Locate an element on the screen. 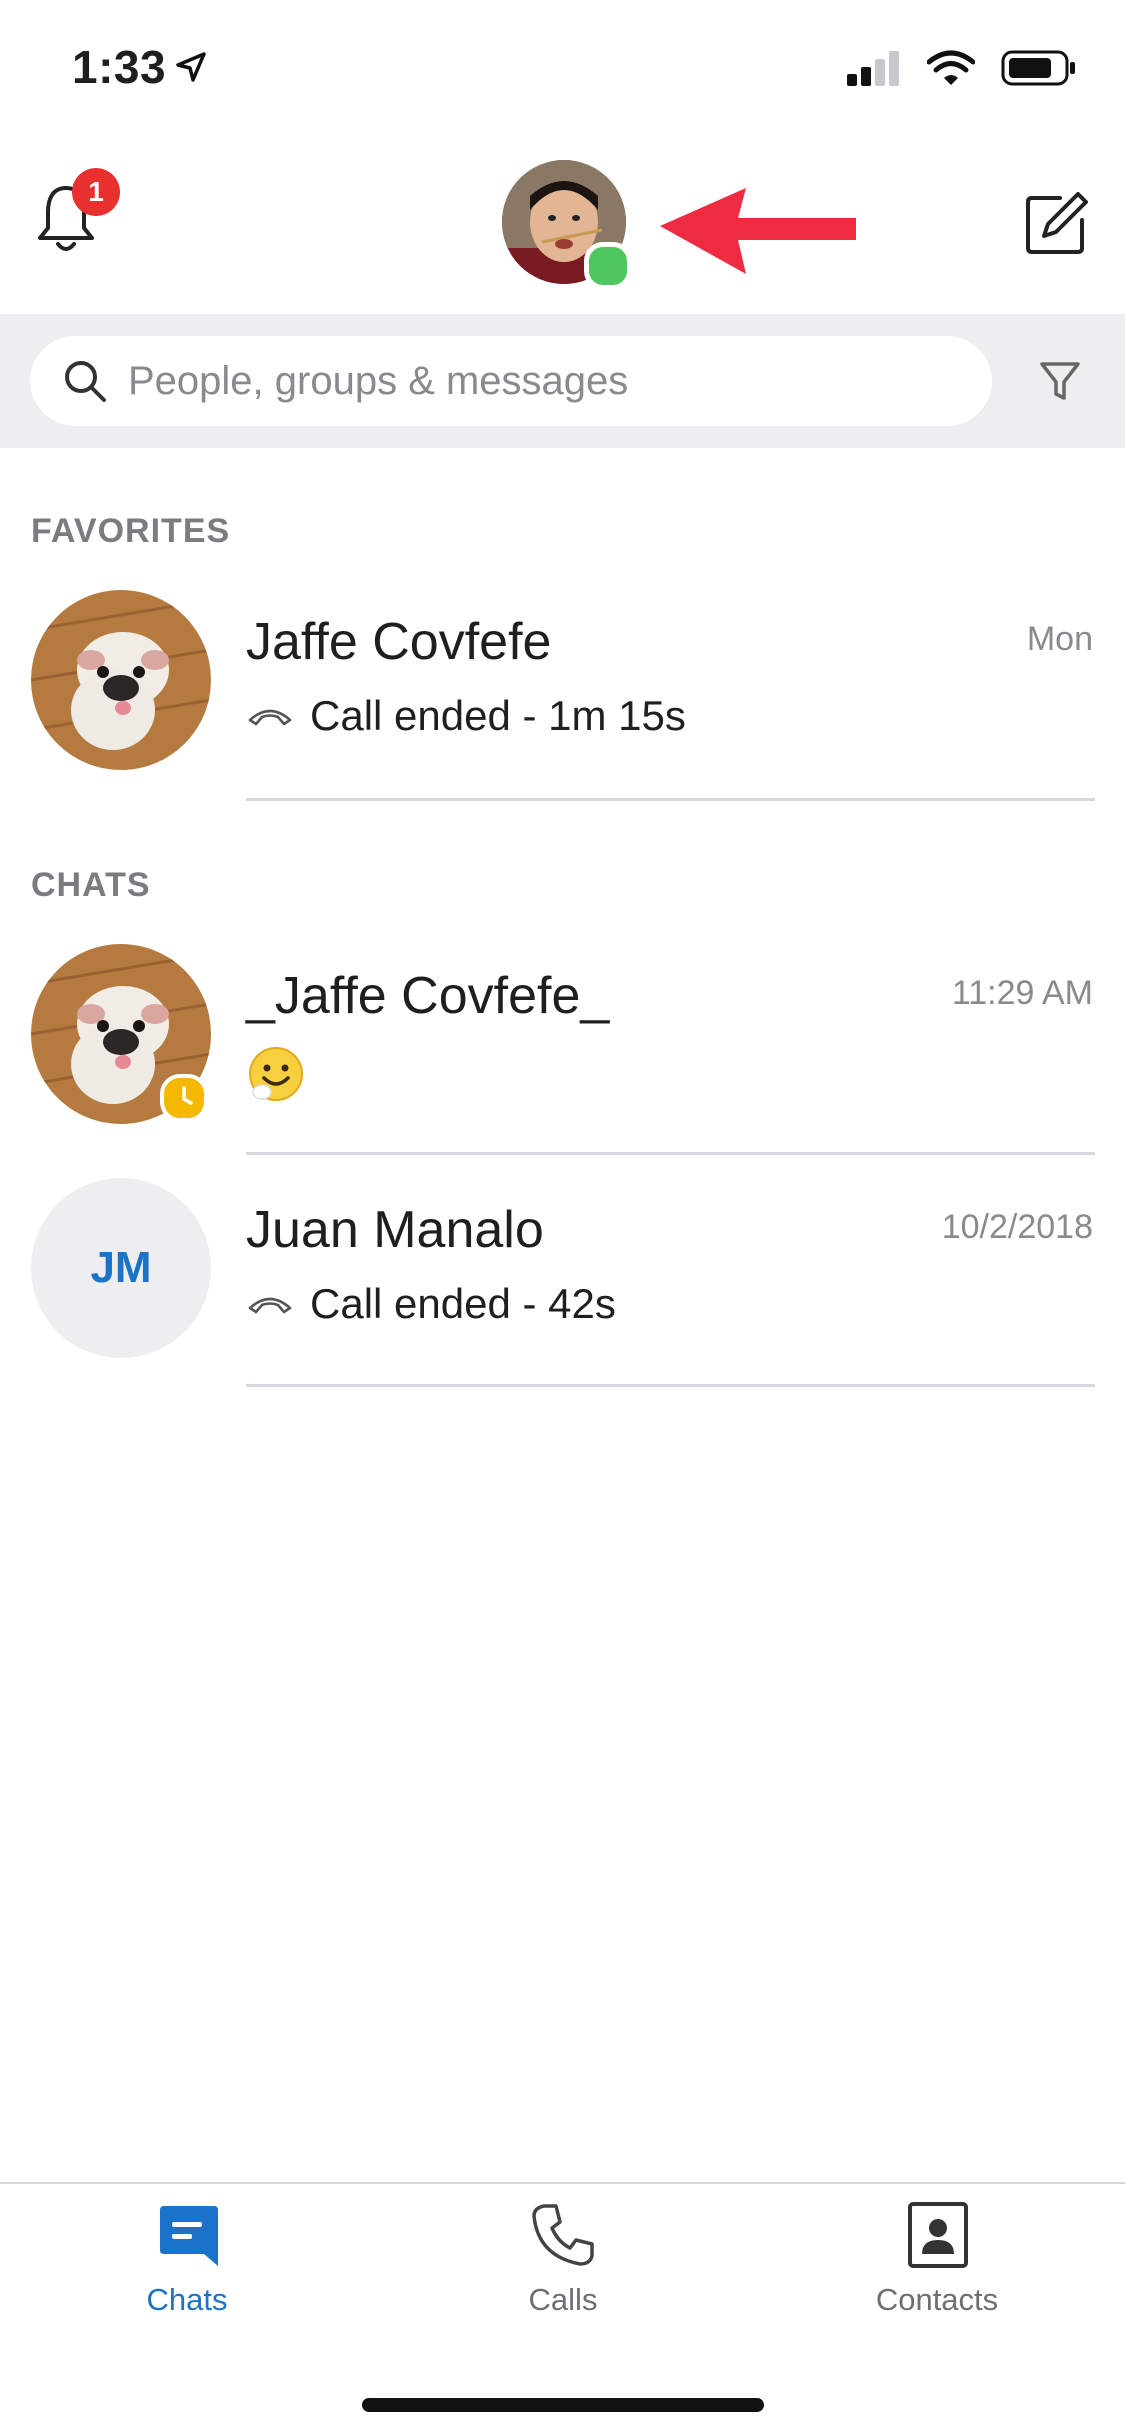 Image resolution: width=1125 pixels, height=2436 pixels. away-status-clock-icon is located at coordinates (184, 1098).